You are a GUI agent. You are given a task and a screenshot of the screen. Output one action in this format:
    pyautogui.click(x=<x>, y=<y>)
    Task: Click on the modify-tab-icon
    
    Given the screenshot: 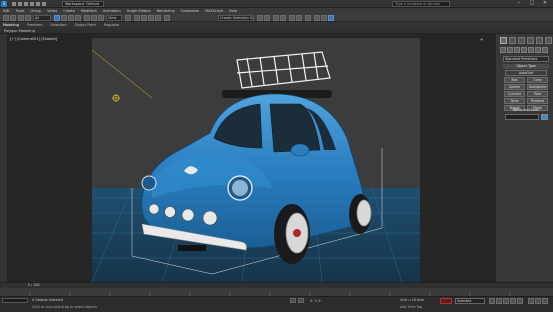 What is the action you would take?
    pyautogui.click(x=512, y=40)
    